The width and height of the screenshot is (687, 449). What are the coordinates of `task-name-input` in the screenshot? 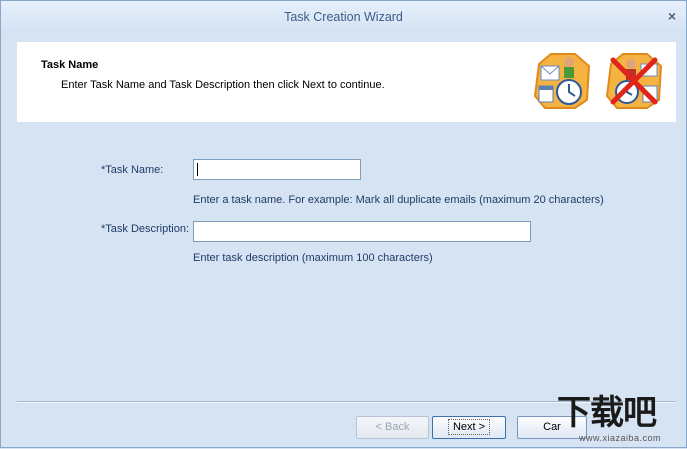 It's located at (277, 169).